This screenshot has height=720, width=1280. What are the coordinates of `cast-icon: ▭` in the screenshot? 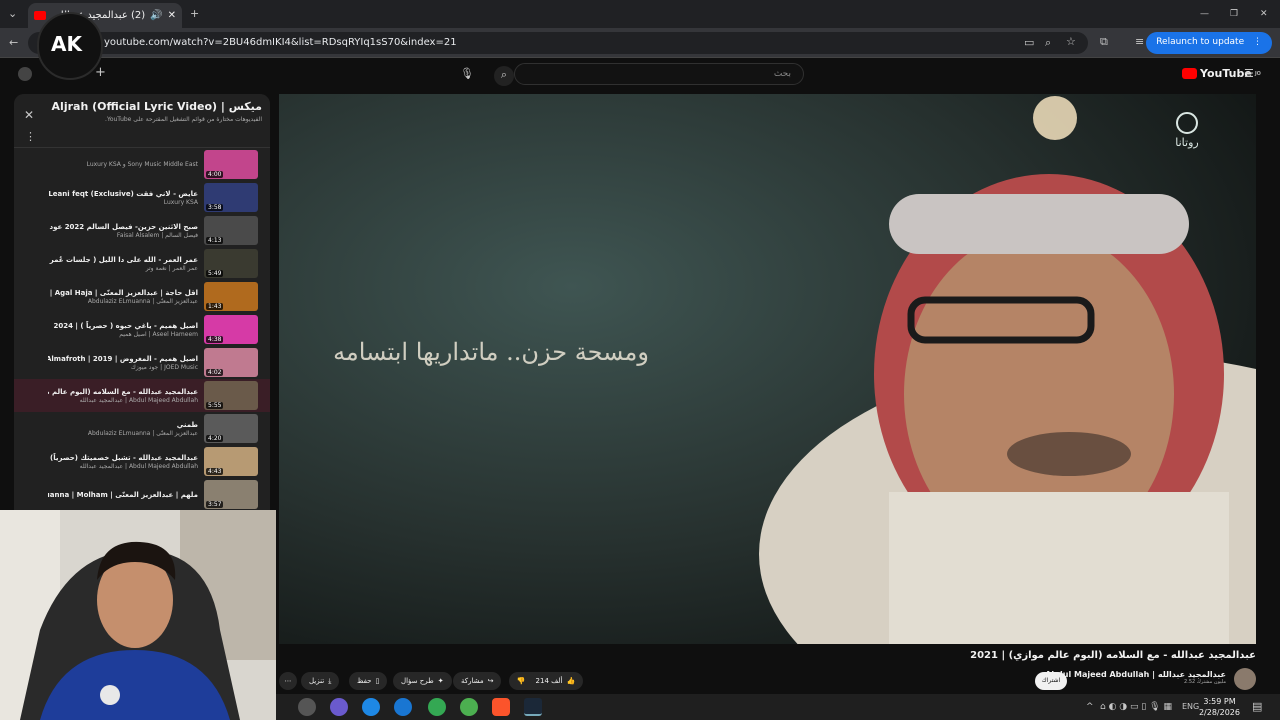 It's located at (1029, 43).